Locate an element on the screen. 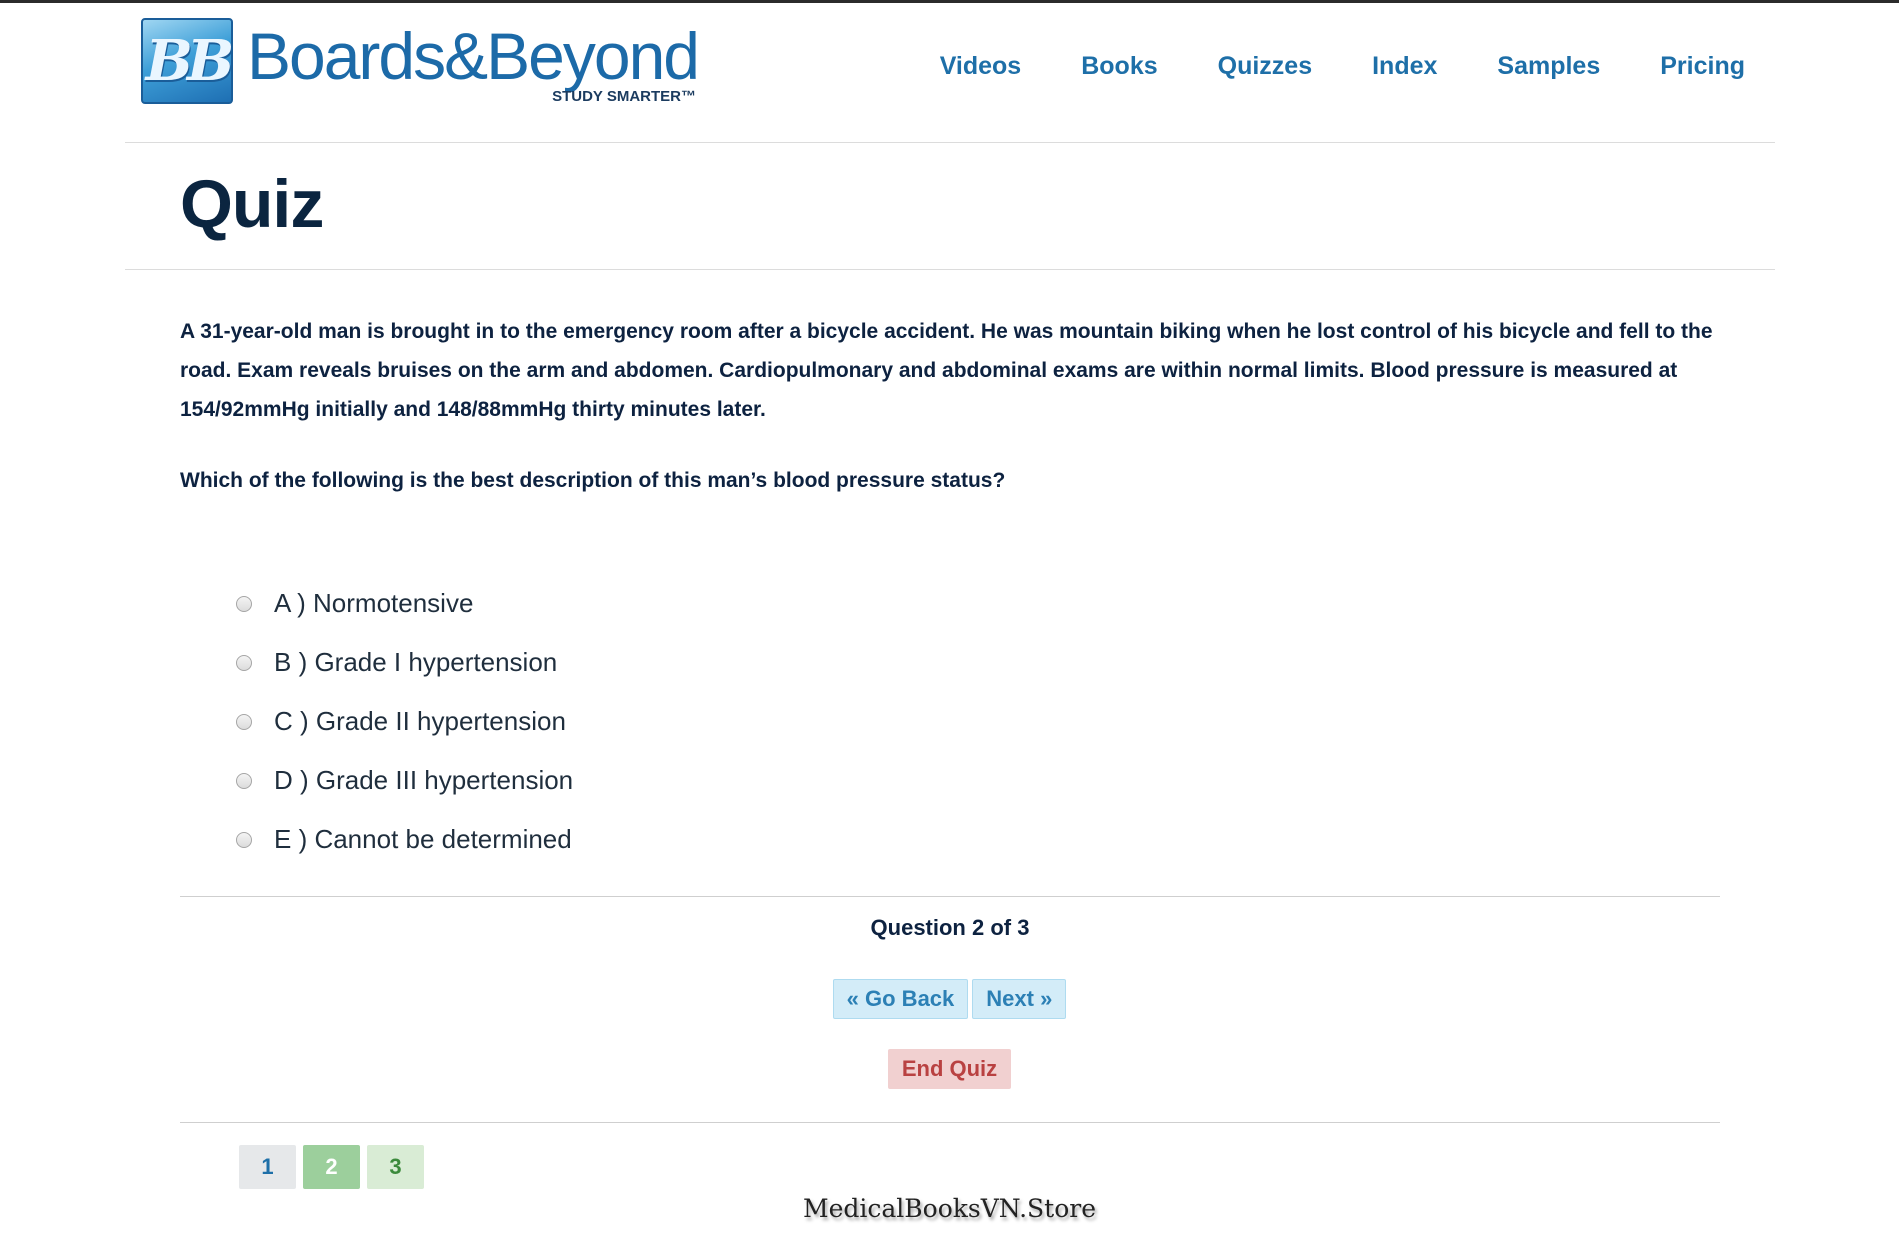 This screenshot has width=1899, height=1258. title-divider is located at coordinates (950, 269).